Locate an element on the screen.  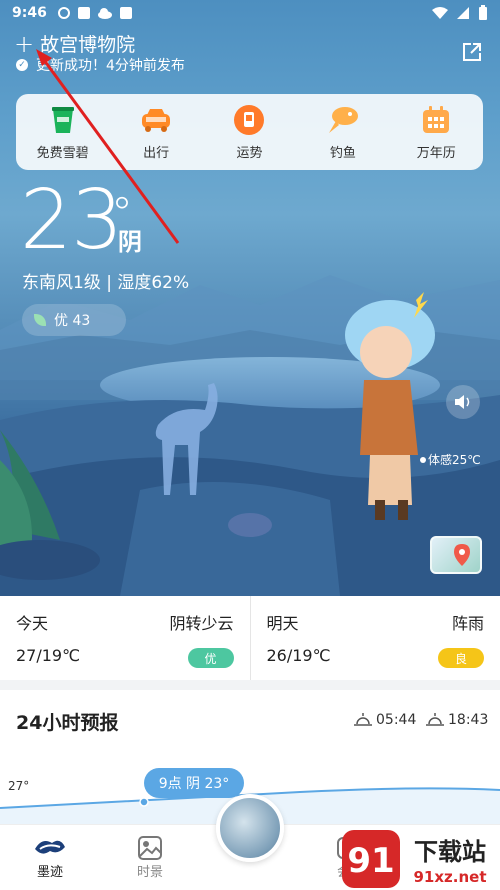
cloud-icon is located at coordinates (104, 13).